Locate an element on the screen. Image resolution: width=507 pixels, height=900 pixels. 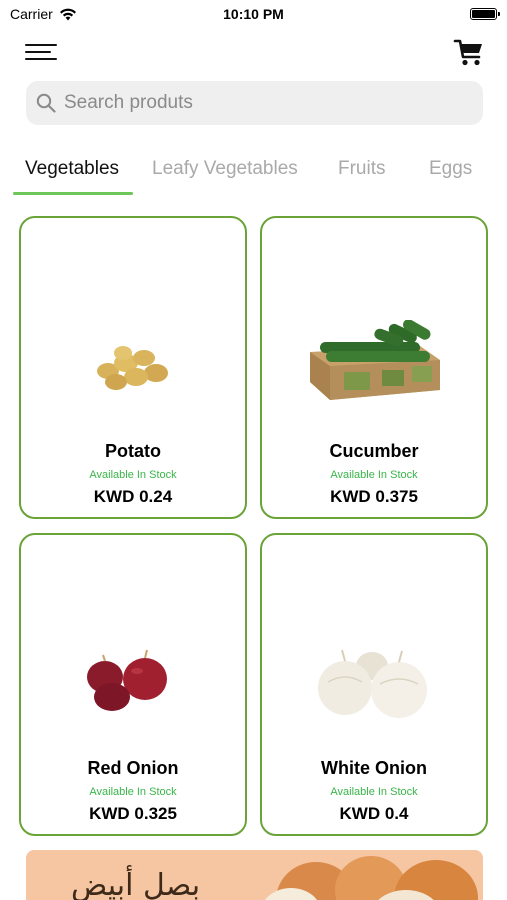
white-onion-image is located at coordinates (374, 682).